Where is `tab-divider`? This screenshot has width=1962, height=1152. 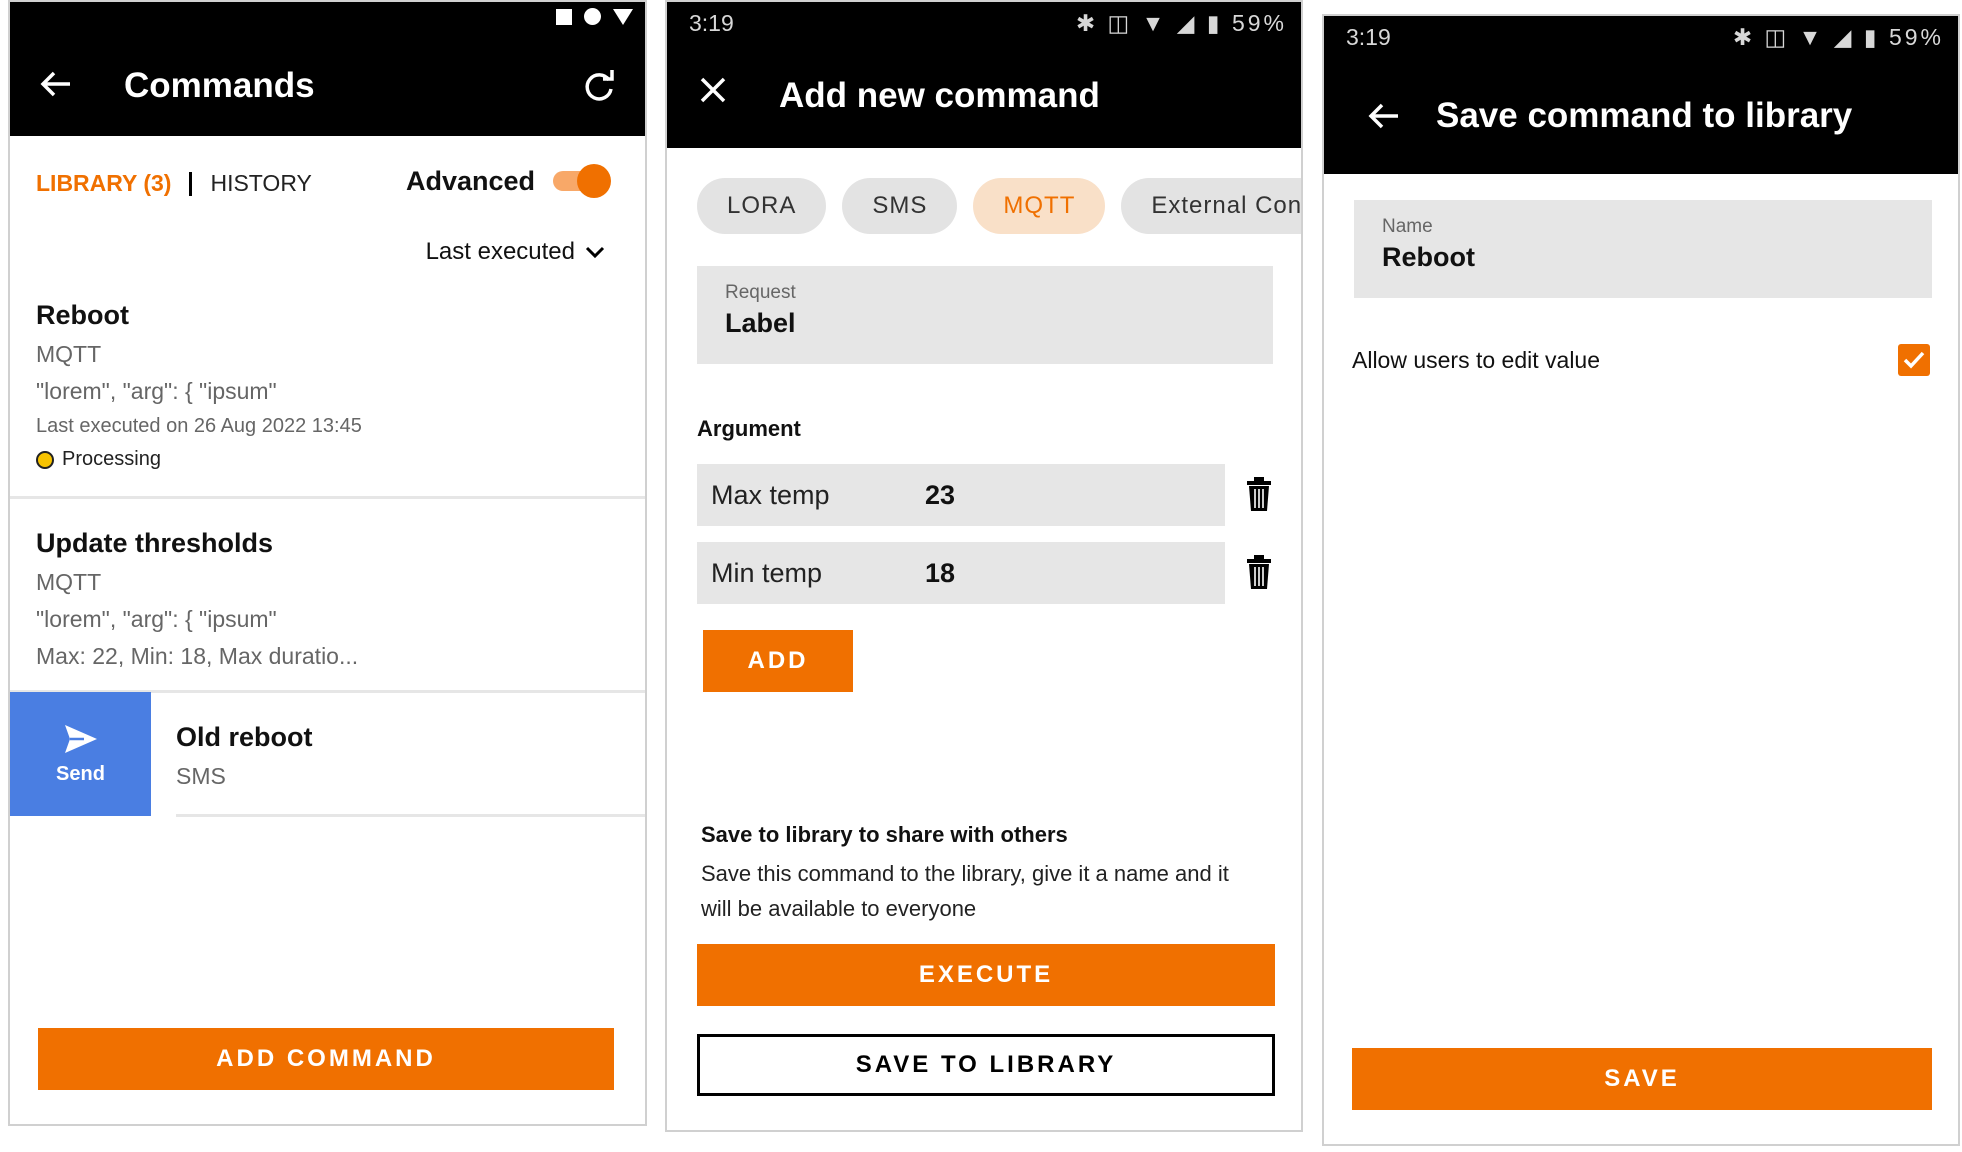 tab-divider is located at coordinates (191, 183).